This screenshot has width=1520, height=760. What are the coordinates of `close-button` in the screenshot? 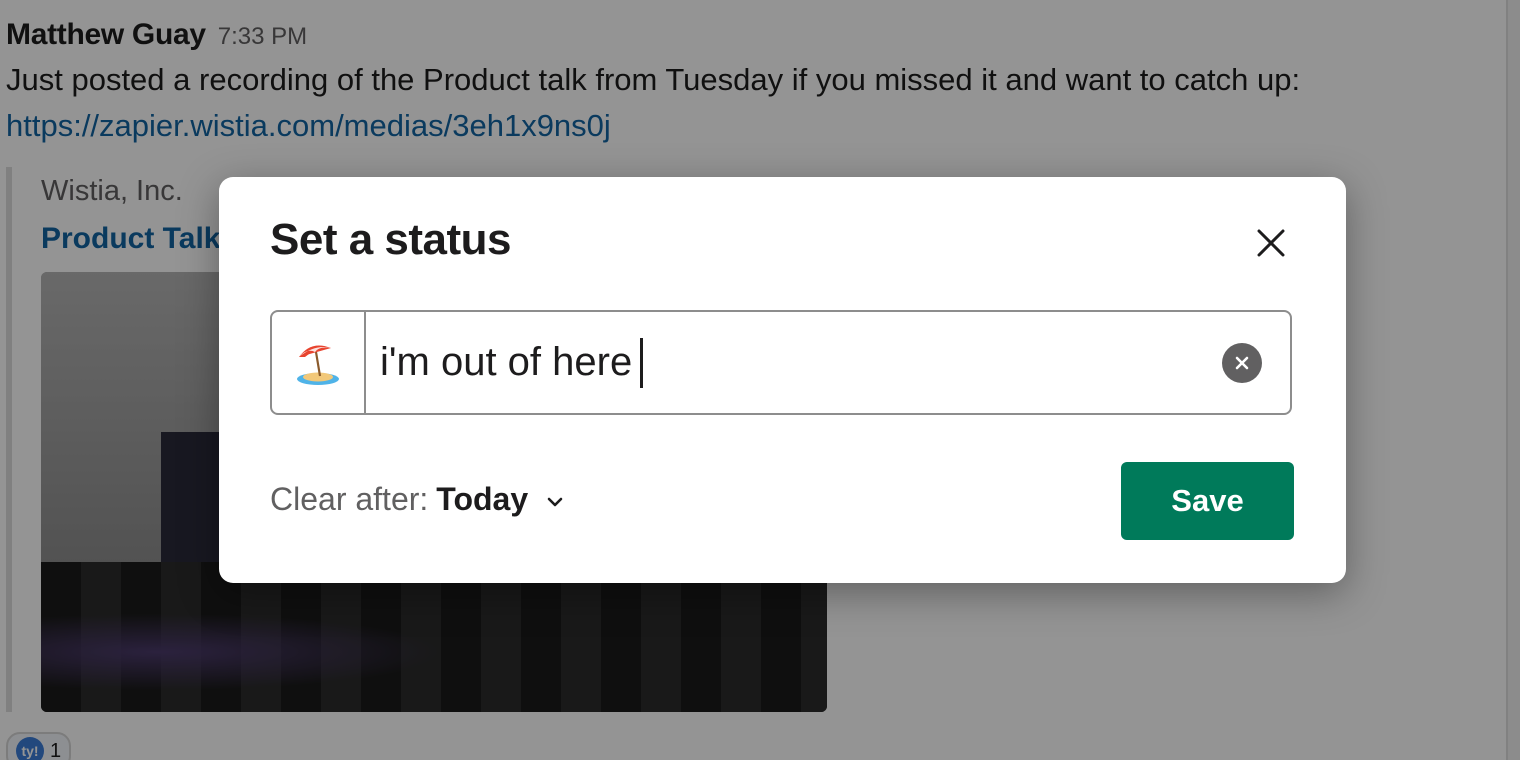 It's located at (1271, 243).